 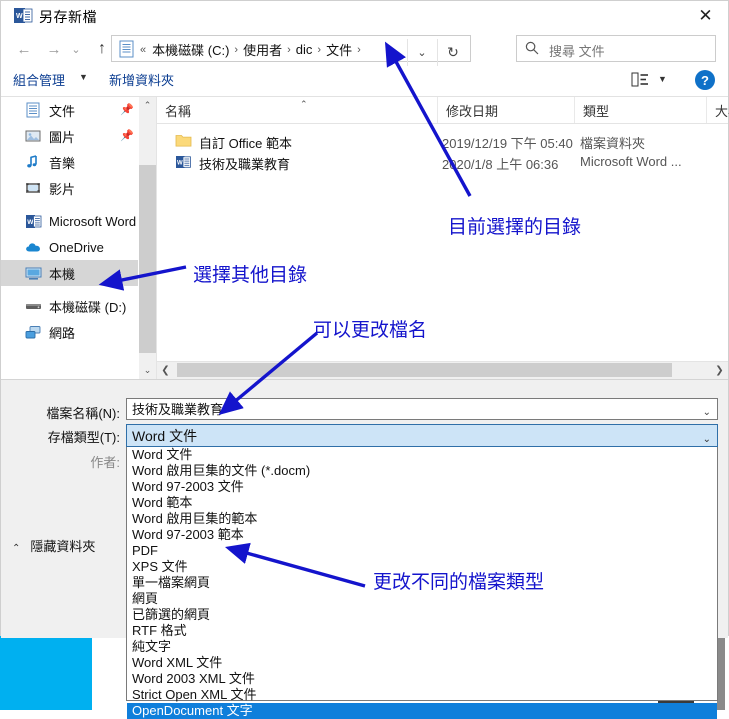 What do you see at coordinates (142, 278) in the screenshot?
I see `arrow-to-this-pc` at bounding box center [142, 278].